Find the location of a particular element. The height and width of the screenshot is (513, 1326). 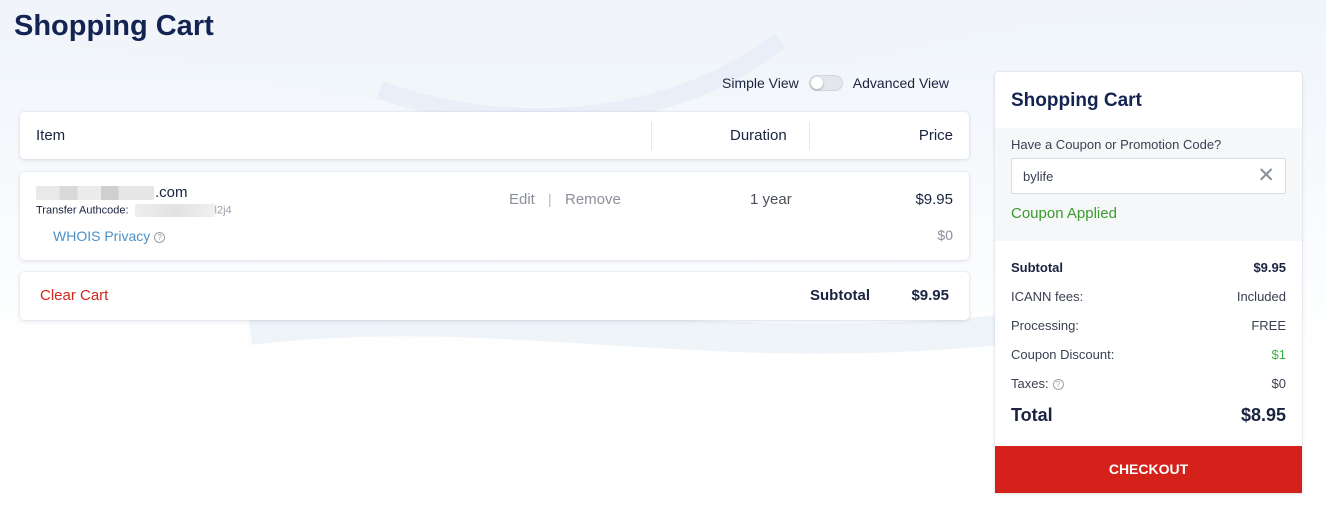

coupon-input-box: ✕ is located at coordinates (1148, 176).